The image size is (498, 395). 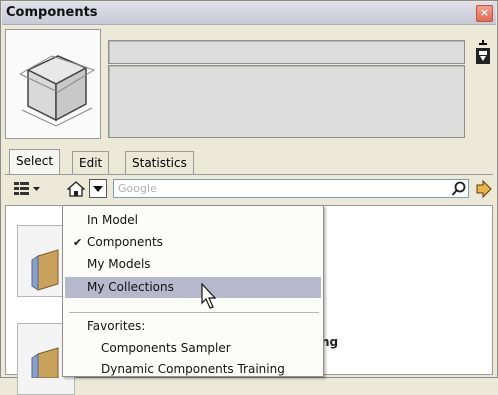 I want to click on close-icon: ×, so click(x=484, y=12).